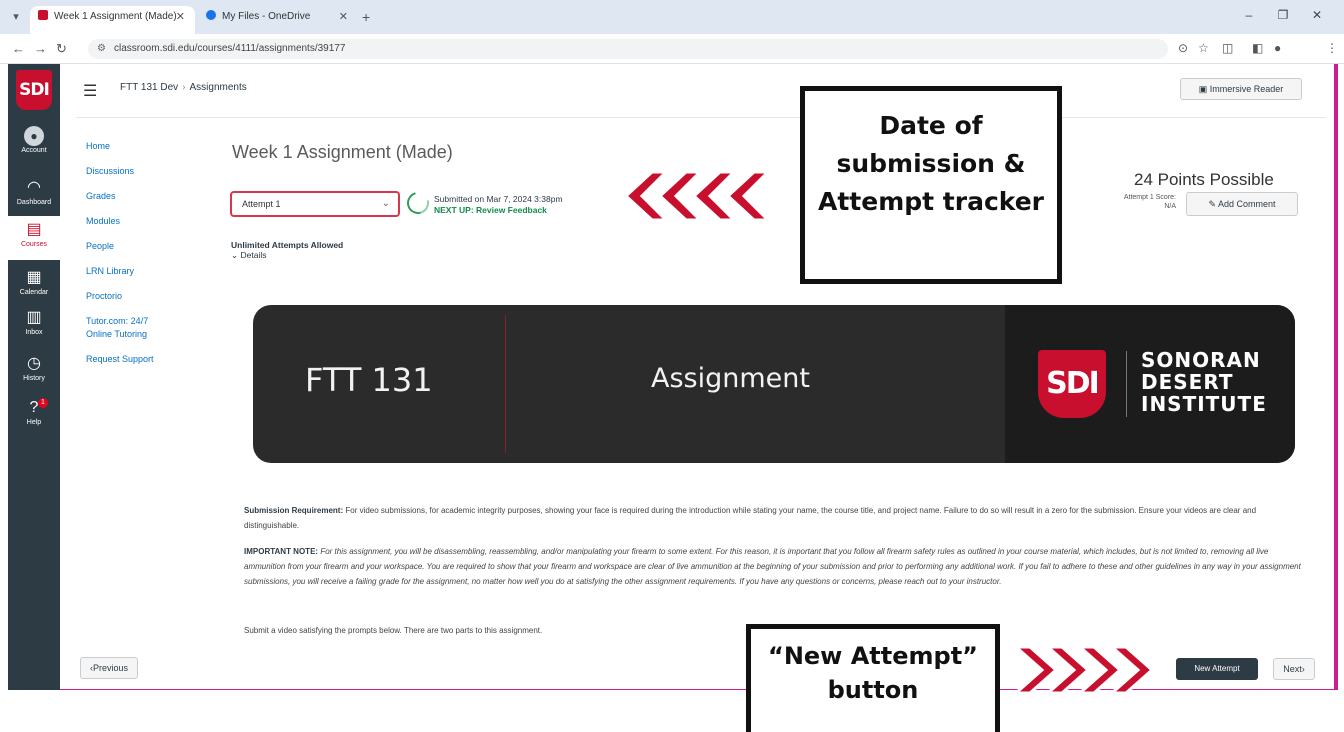 This screenshot has width=1344, height=732. I want to click on global-nav-history: ◷ History, so click(34, 372).